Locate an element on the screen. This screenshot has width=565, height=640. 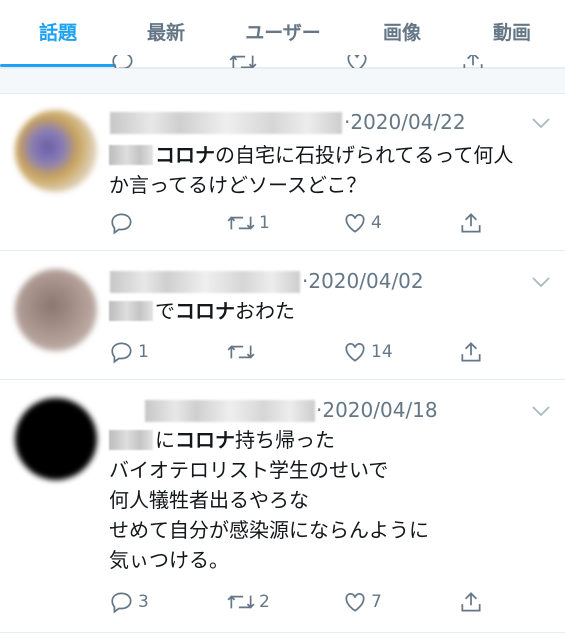
reply-button is located at coordinates (123, 223).